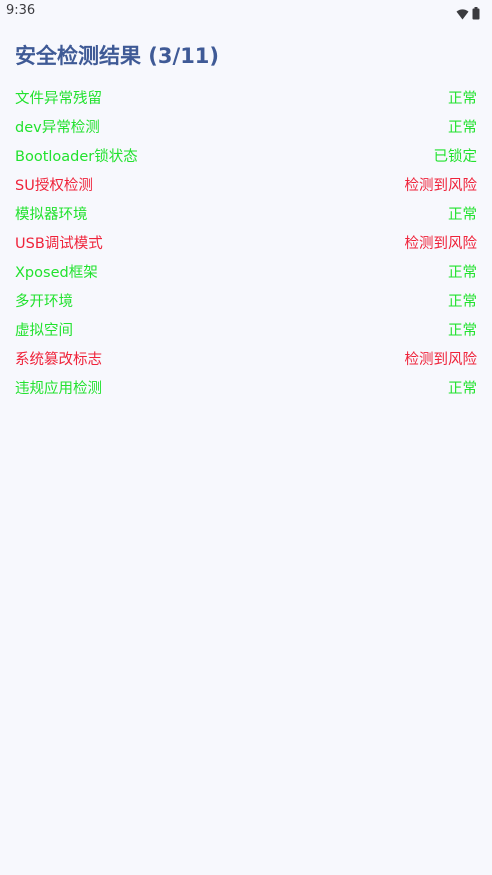 This screenshot has height=875, width=492. Describe the element at coordinates (246, 329) in the screenshot. I see `list-item: 虚拟空间 正常` at that location.